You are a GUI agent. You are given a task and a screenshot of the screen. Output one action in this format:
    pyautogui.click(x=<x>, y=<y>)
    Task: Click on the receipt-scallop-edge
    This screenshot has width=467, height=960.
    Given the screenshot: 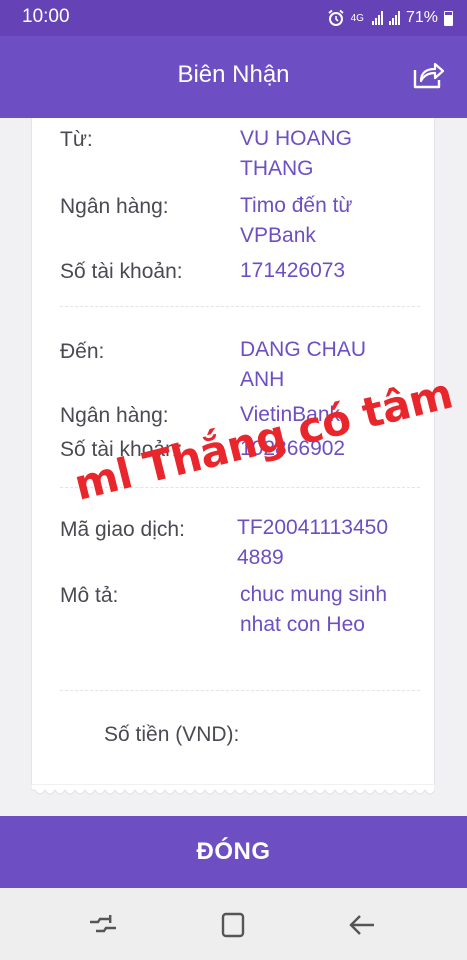 What is the action you would take?
    pyautogui.click(x=233, y=789)
    